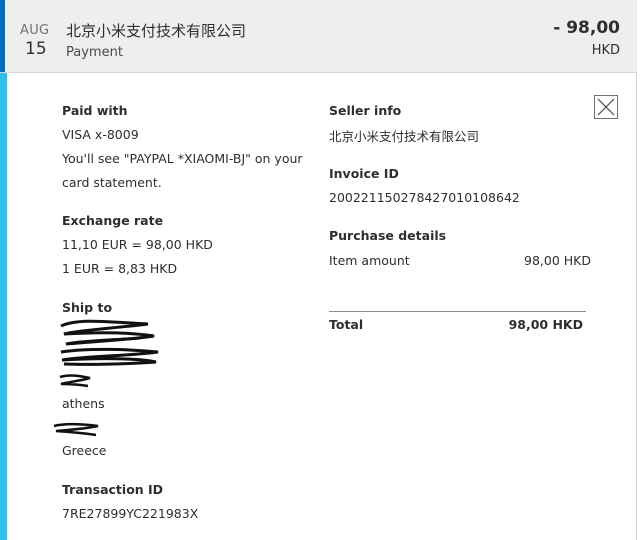 The height and width of the screenshot is (540, 644). Describe the element at coordinates (365, 110) in the screenshot. I see `seller-info-label: Seller info` at that location.